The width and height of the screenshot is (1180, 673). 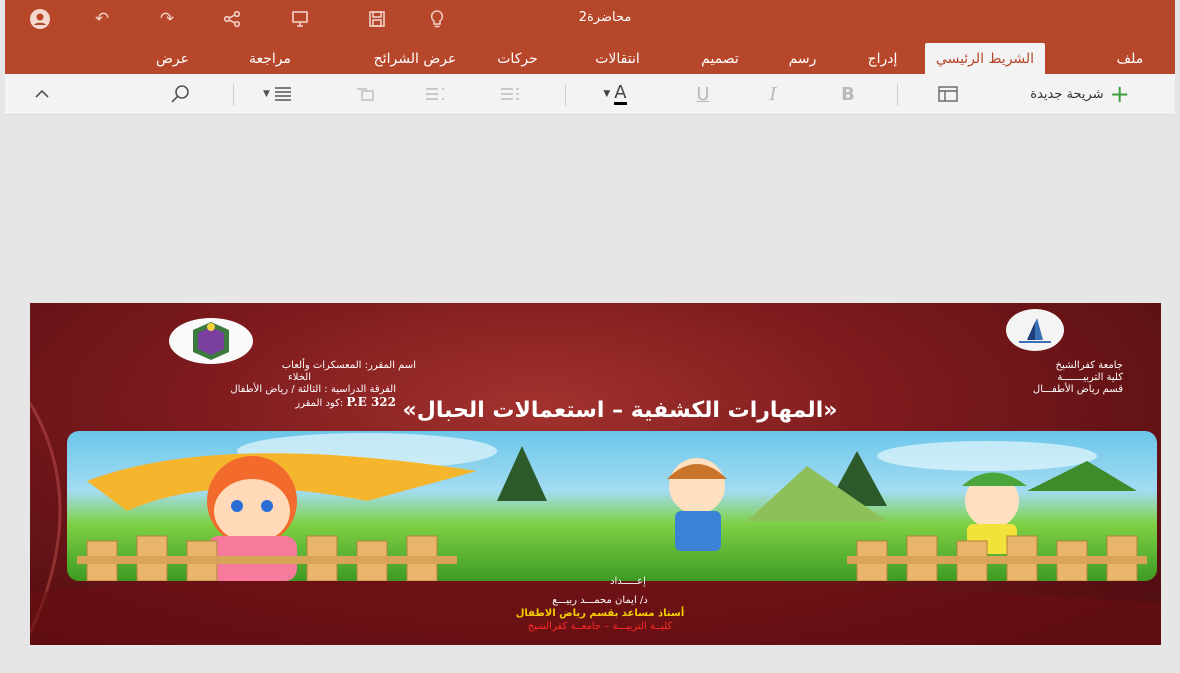 What do you see at coordinates (600, 600) in the screenshot?
I see `author-name: د/ ايمان محمـــد ربيـــع` at bounding box center [600, 600].